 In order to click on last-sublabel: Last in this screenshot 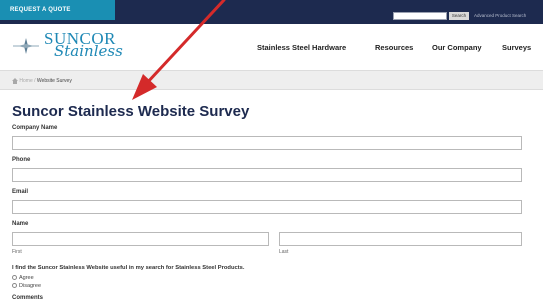, I will do `click(284, 252)`.